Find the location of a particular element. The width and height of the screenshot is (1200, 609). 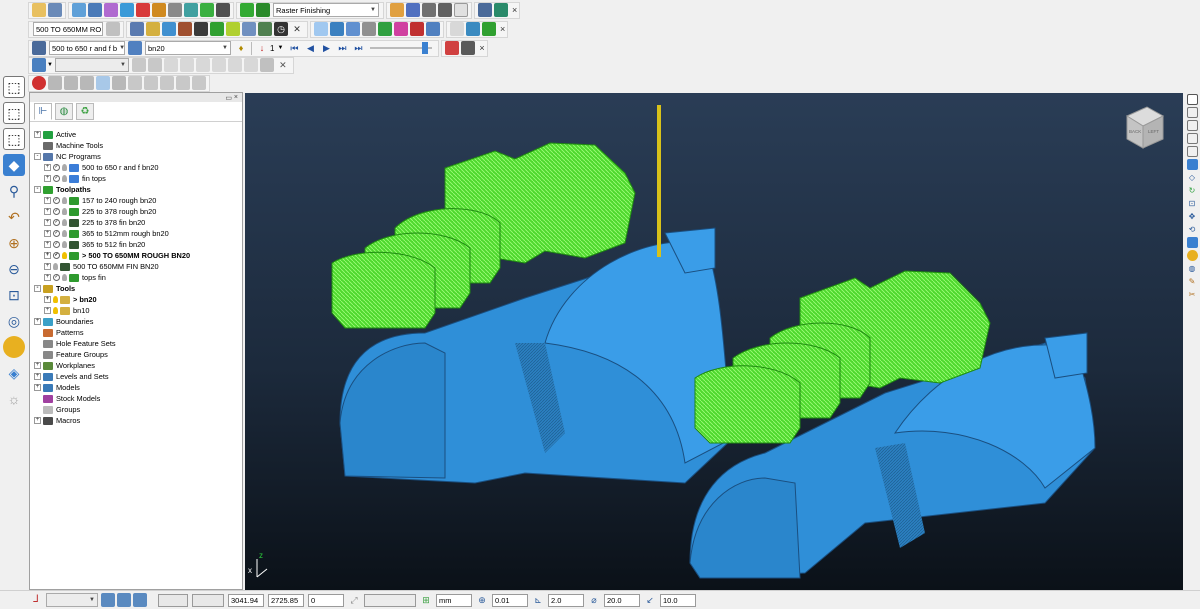

tree-item: + ✓ 365 to 512 fin bn20 is located at coordinates (137, 244).